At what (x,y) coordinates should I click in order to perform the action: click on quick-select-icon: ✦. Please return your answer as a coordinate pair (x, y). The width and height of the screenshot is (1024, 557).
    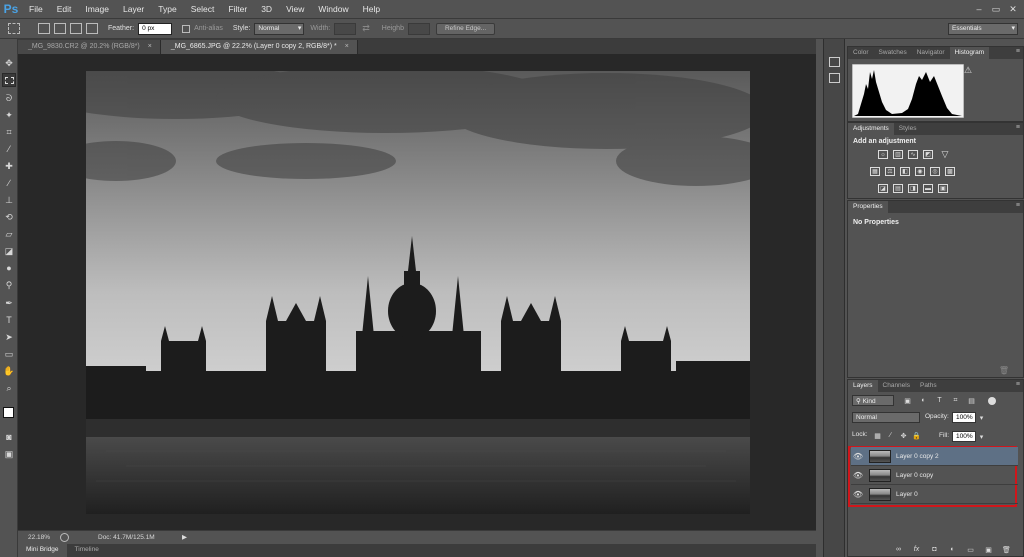
    Looking at the image, I should click on (9, 115).